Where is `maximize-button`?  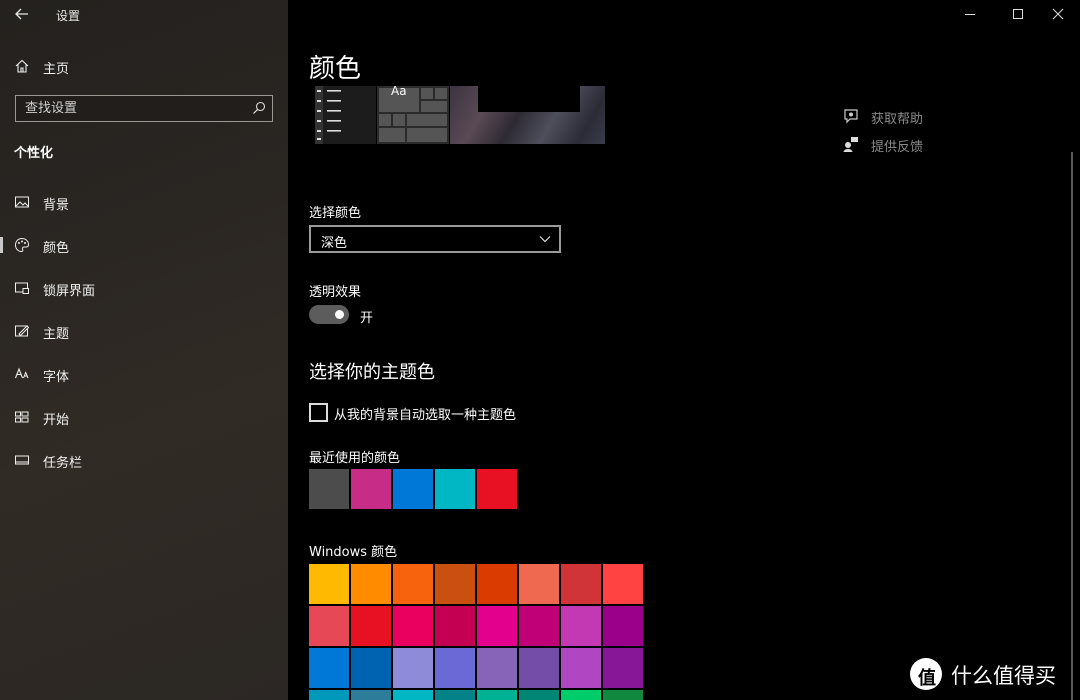
maximize-button is located at coordinates (1018, 15).